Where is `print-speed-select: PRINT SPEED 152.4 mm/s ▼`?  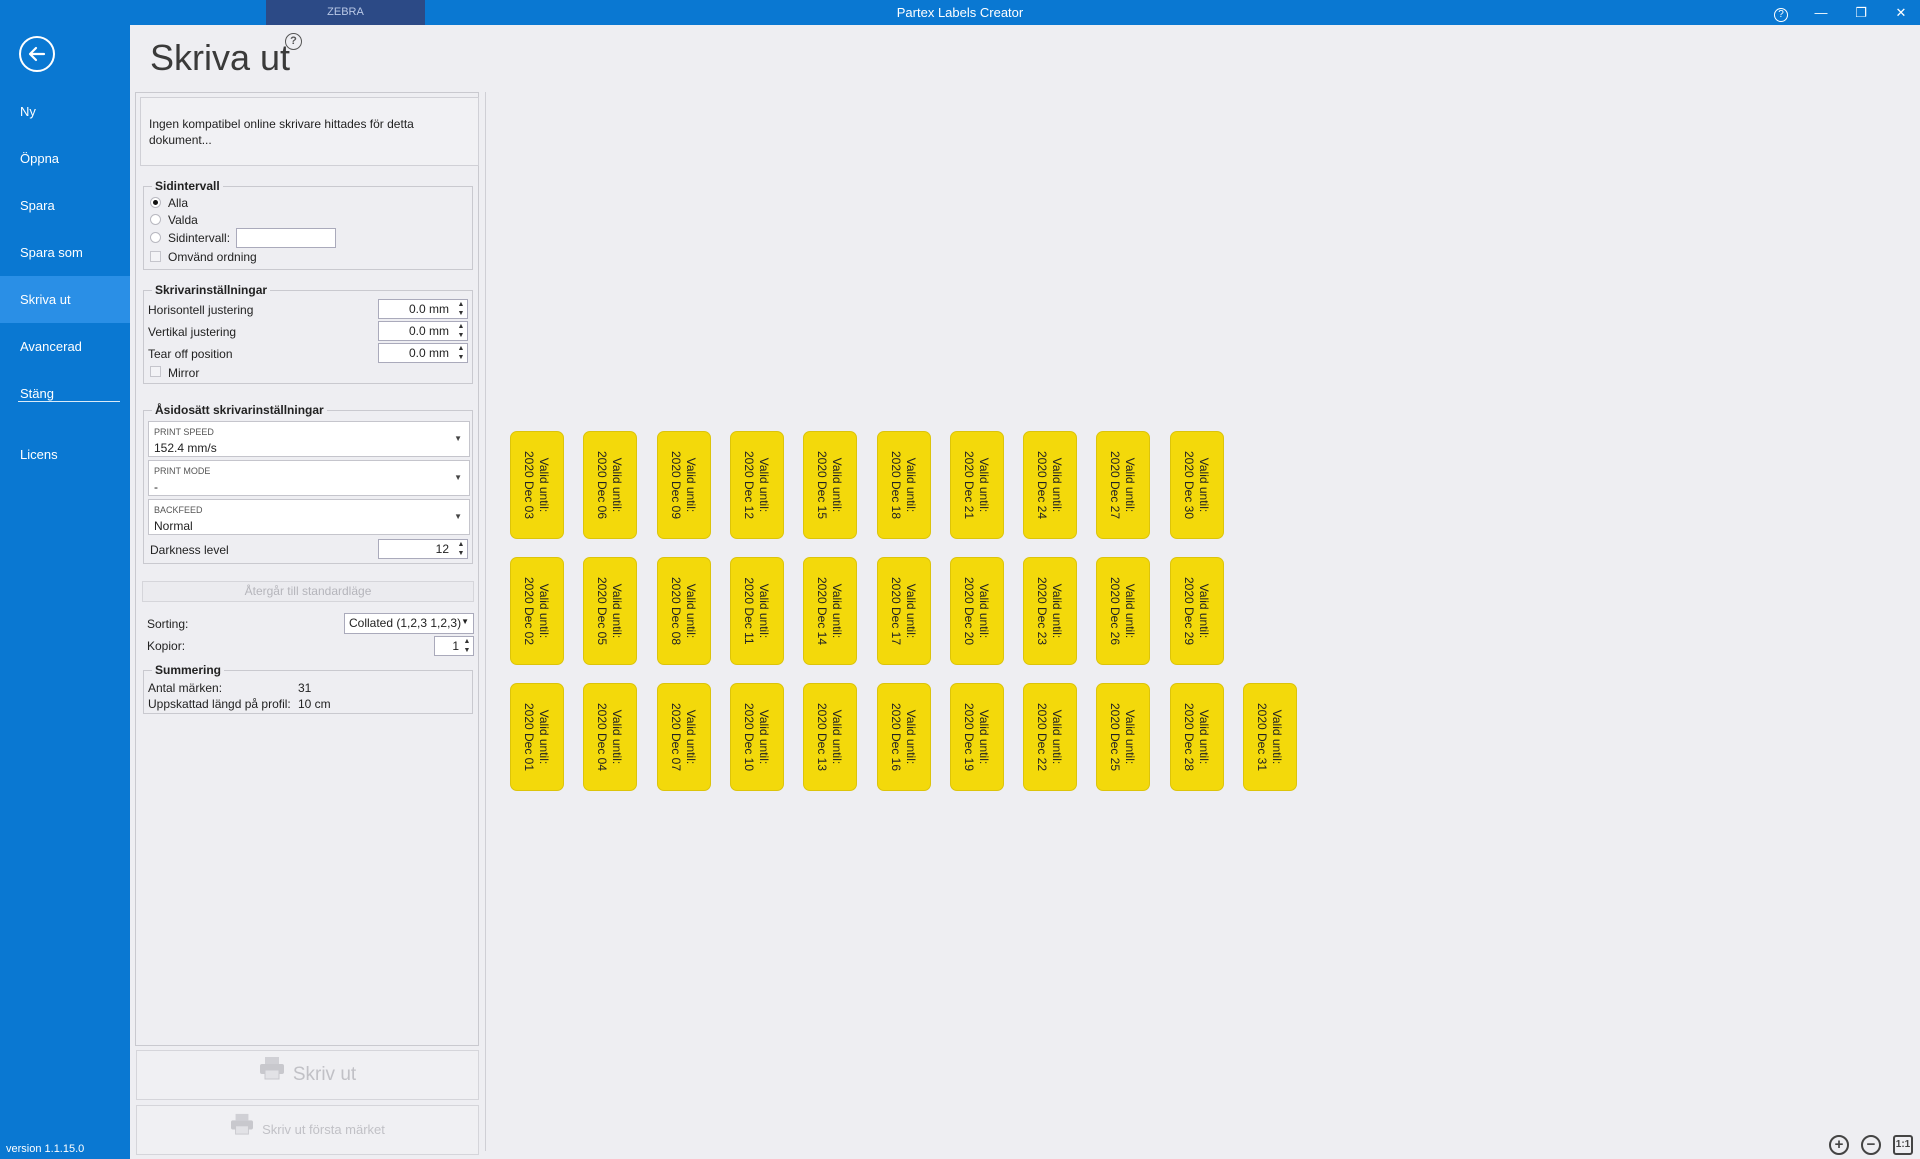 print-speed-select: PRINT SPEED 152.4 mm/s ▼ is located at coordinates (309, 439).